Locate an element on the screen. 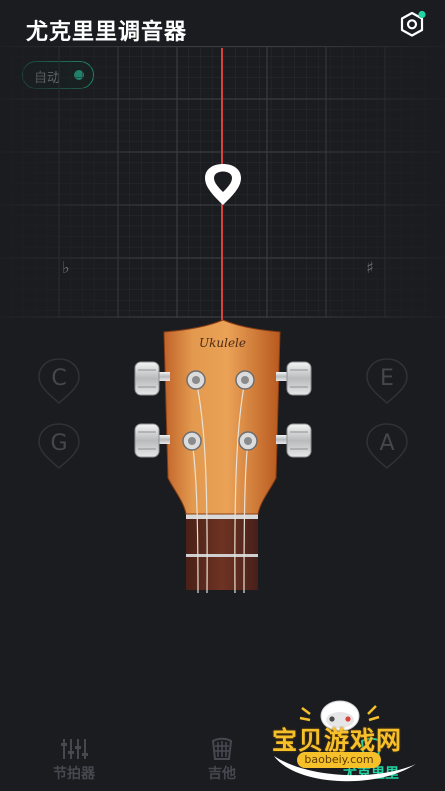 This screenshot has width=445, height=791. tab-guitar-label: 吉他 is located at coordinates (222, 774).